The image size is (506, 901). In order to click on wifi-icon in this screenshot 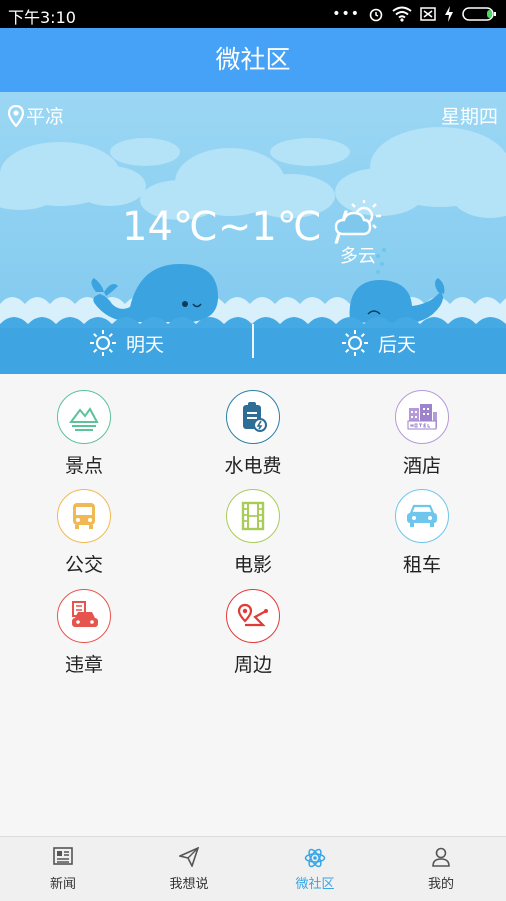, I will do `click(402, 14)`.